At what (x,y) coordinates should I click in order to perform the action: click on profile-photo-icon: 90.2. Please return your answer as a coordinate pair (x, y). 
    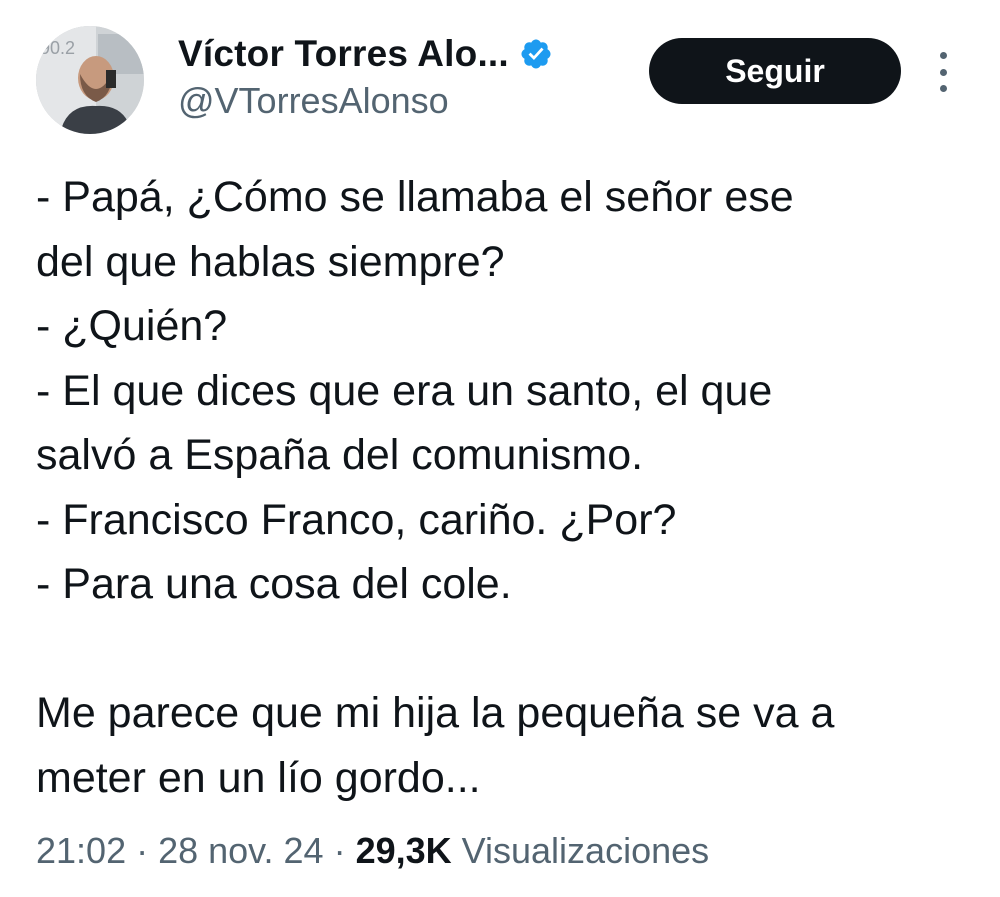
    Looking at the image, I should click on (90, 80).